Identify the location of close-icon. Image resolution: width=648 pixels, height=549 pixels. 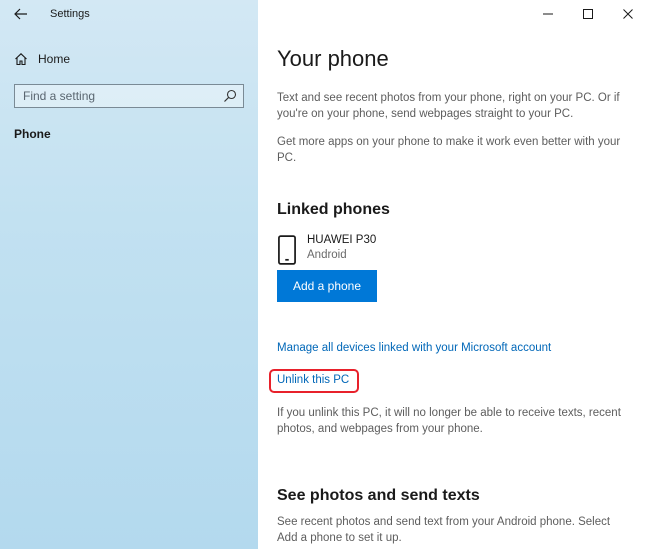
(628, 14).